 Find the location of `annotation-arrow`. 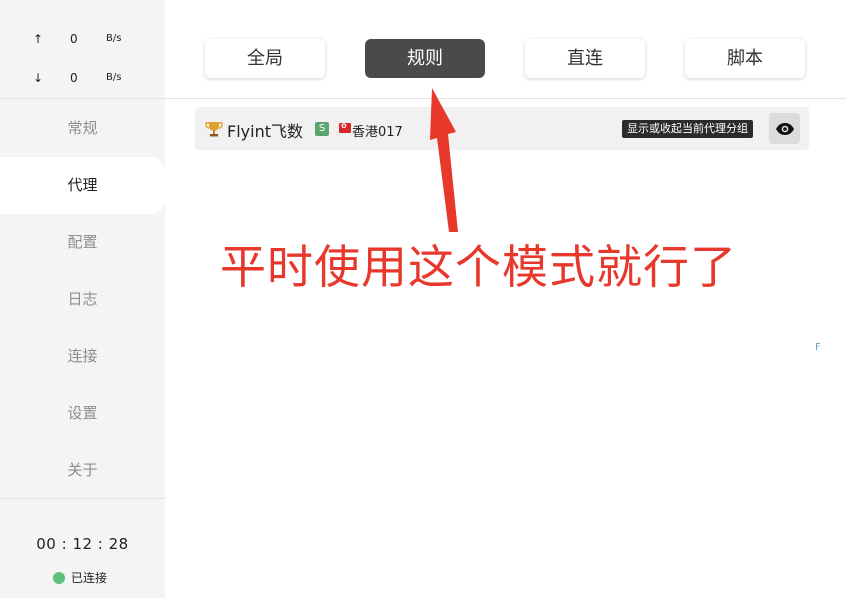

annotation-arrow is located at coordinates (444, 160).